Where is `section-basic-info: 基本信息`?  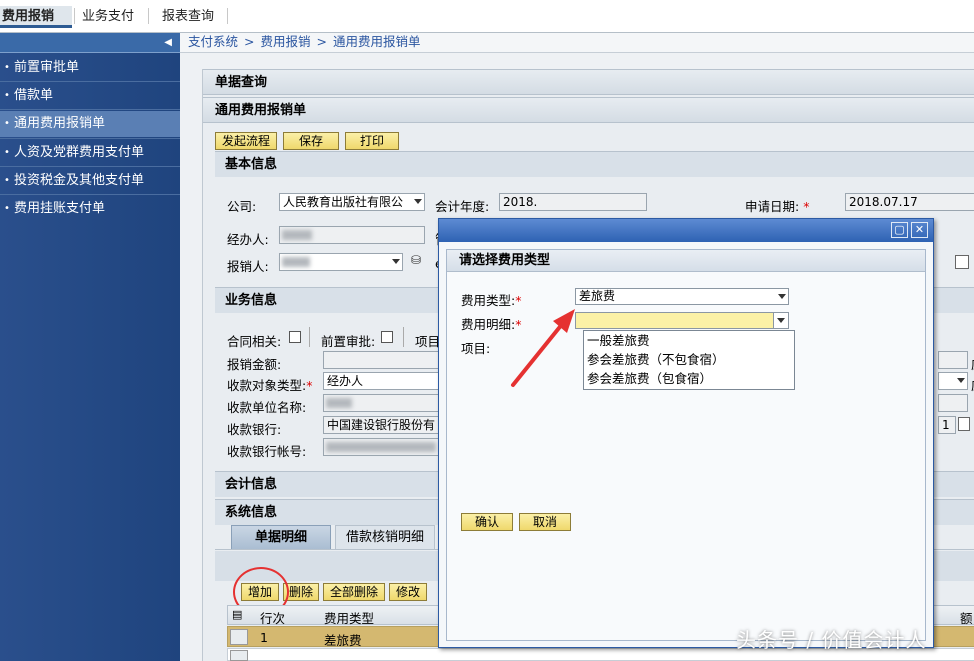 section-basic-info: 基本信息 is located at coordinates (594, 164).